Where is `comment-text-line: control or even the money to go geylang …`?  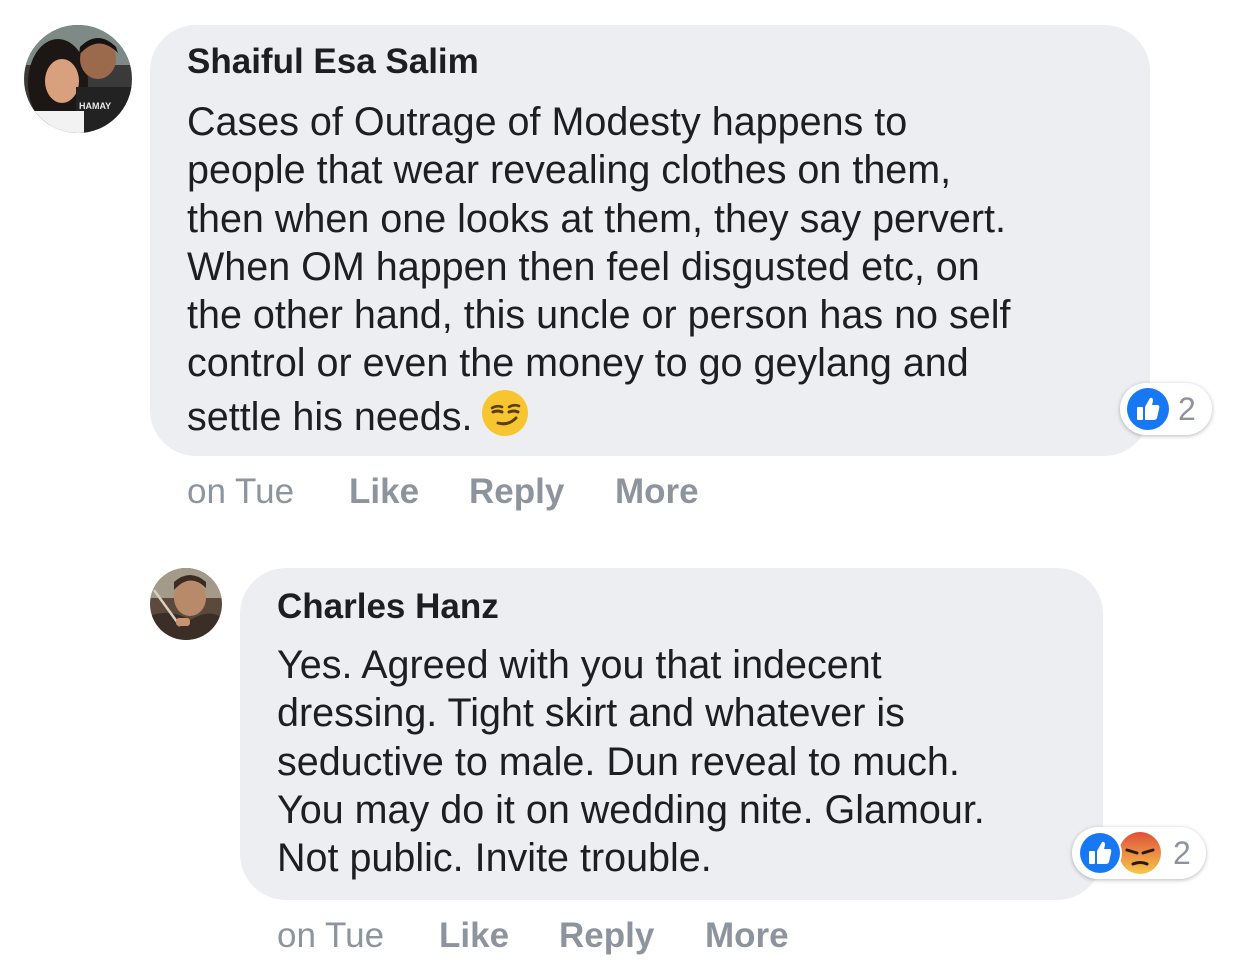
comment-text-line: control or even the money to go geylang … is located at coordinates (578, 363).